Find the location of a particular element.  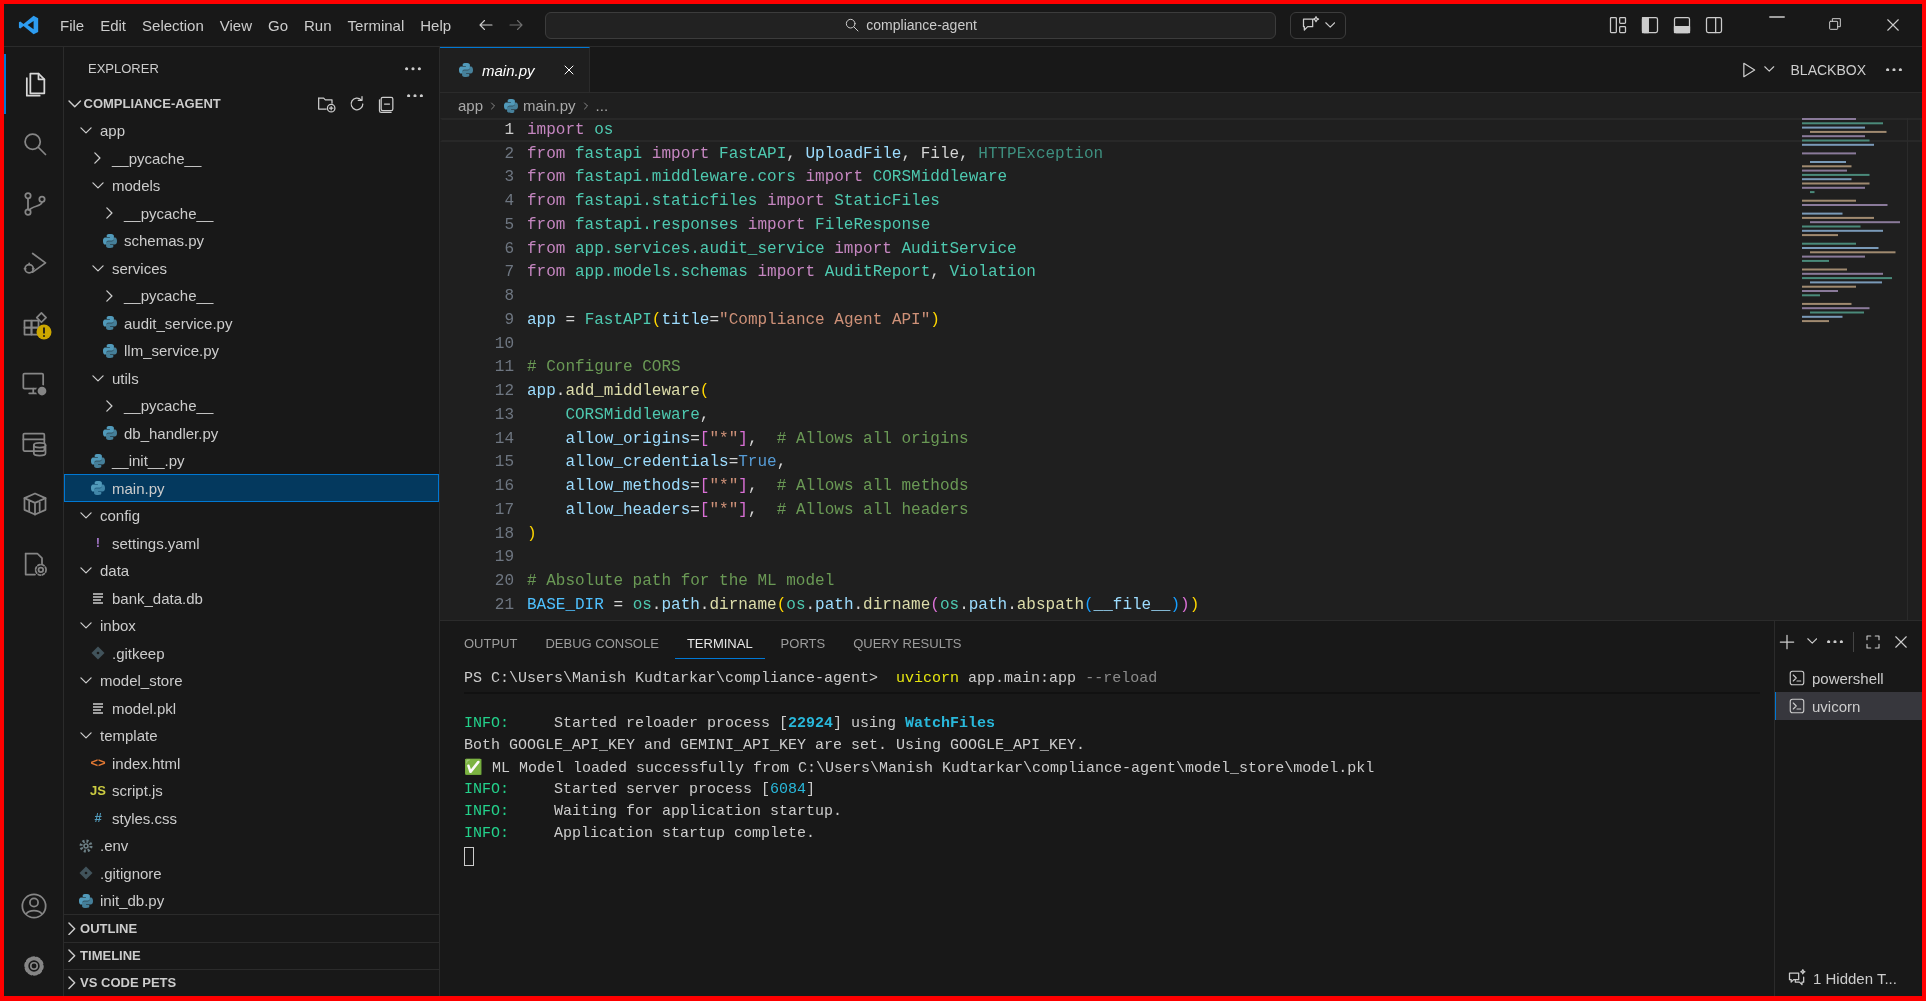

tree-item: inbox is located at coordinates (251, 625).